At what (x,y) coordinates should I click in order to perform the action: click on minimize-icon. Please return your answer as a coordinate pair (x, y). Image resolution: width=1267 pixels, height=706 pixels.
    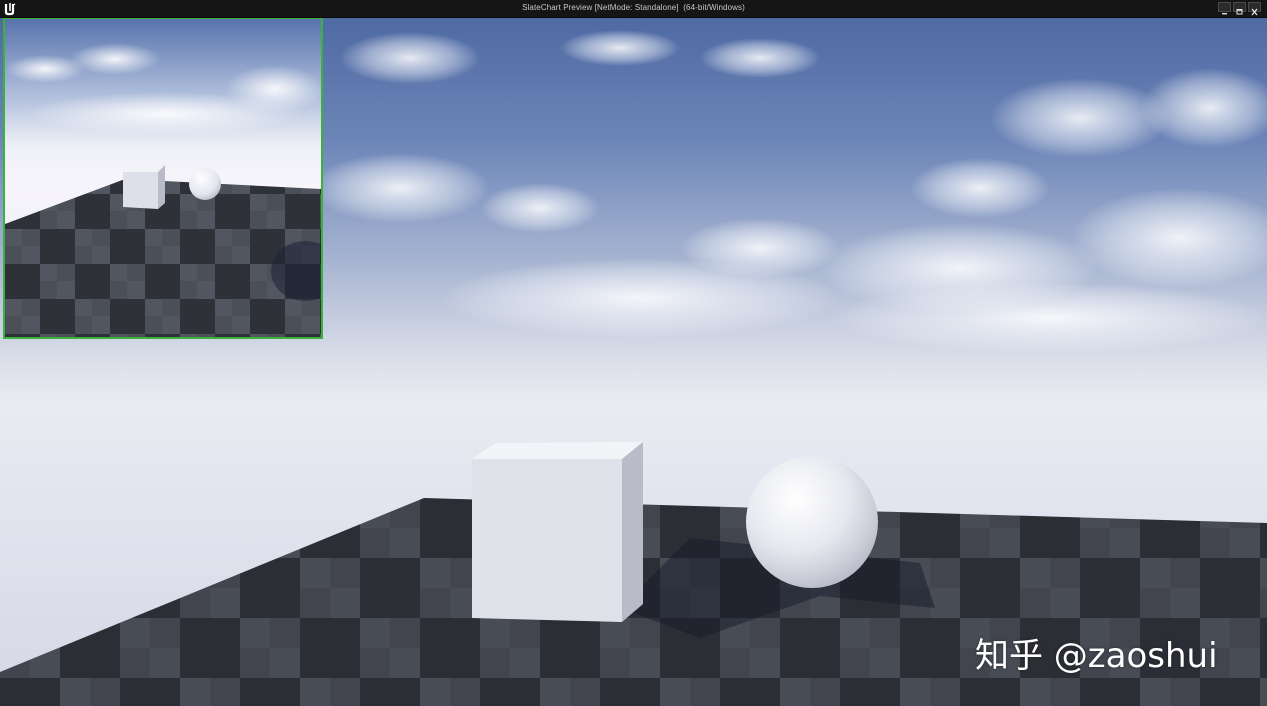
    Looking at the image, I should click on (1224, 12).